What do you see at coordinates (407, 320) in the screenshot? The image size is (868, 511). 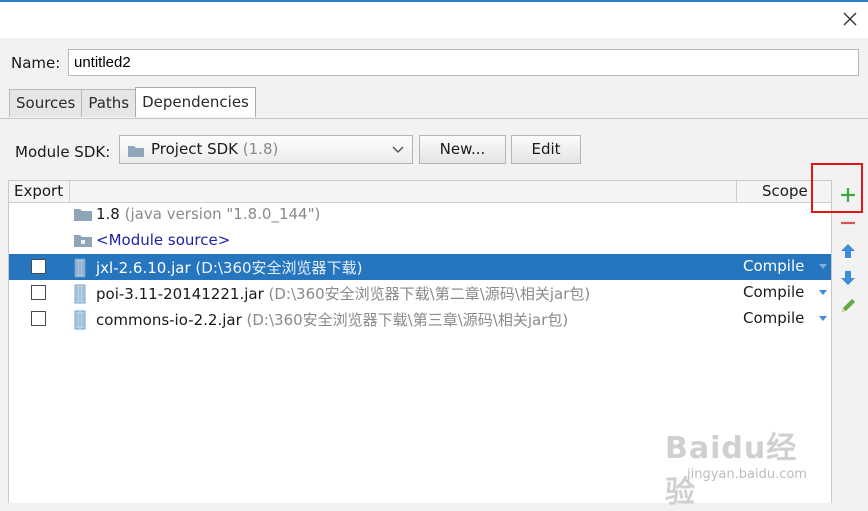 I see `row-detail: (D:\360安全浏览器下载\第三章\源码\相关jar包)` at bounding box center [407, 320].